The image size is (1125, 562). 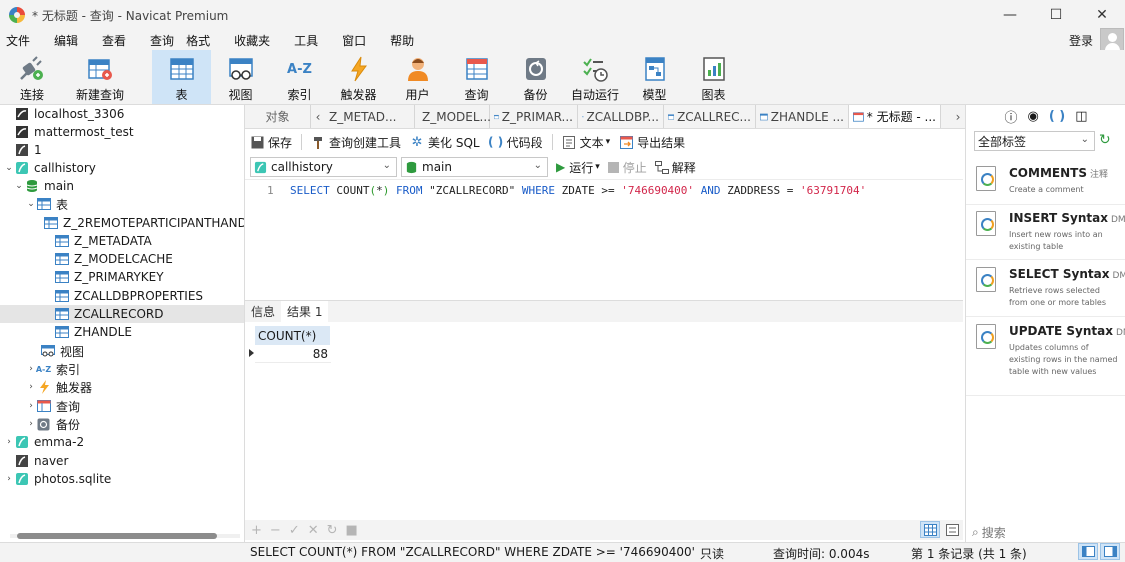 What do you see at coordinates (515, 142) in the screenshot?
I see `code-snippet-button: ( ) 代码段` at bounding box center [515, 142].